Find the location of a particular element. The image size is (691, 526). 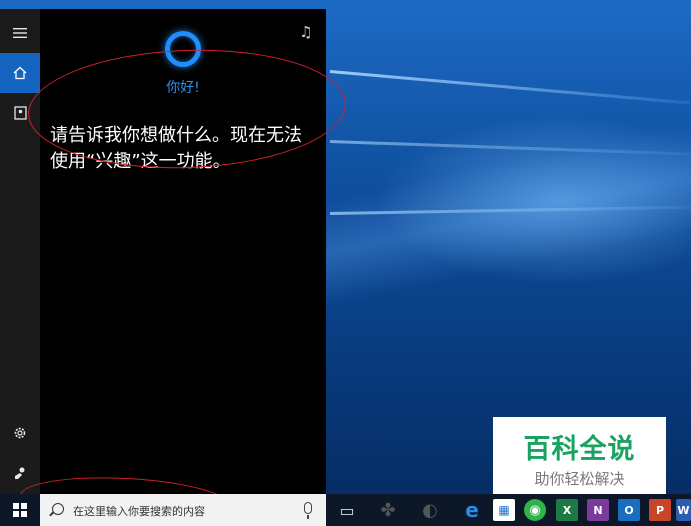

hamburger-menu-icon is located at coordinates (20, 33).